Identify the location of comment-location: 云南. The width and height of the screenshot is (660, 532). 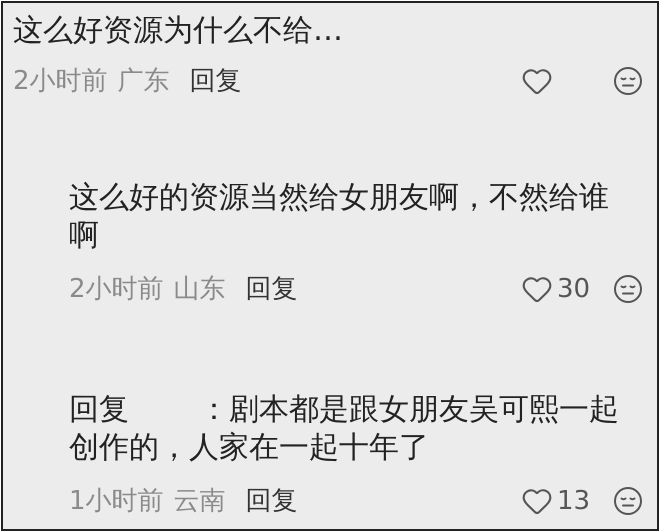
(200, 501).